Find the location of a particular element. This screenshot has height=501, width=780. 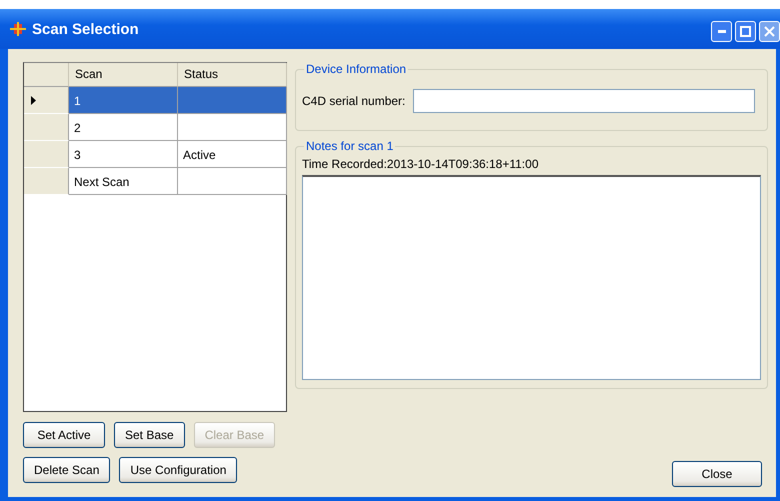

maximize-button is located at coordinates (745, 31).